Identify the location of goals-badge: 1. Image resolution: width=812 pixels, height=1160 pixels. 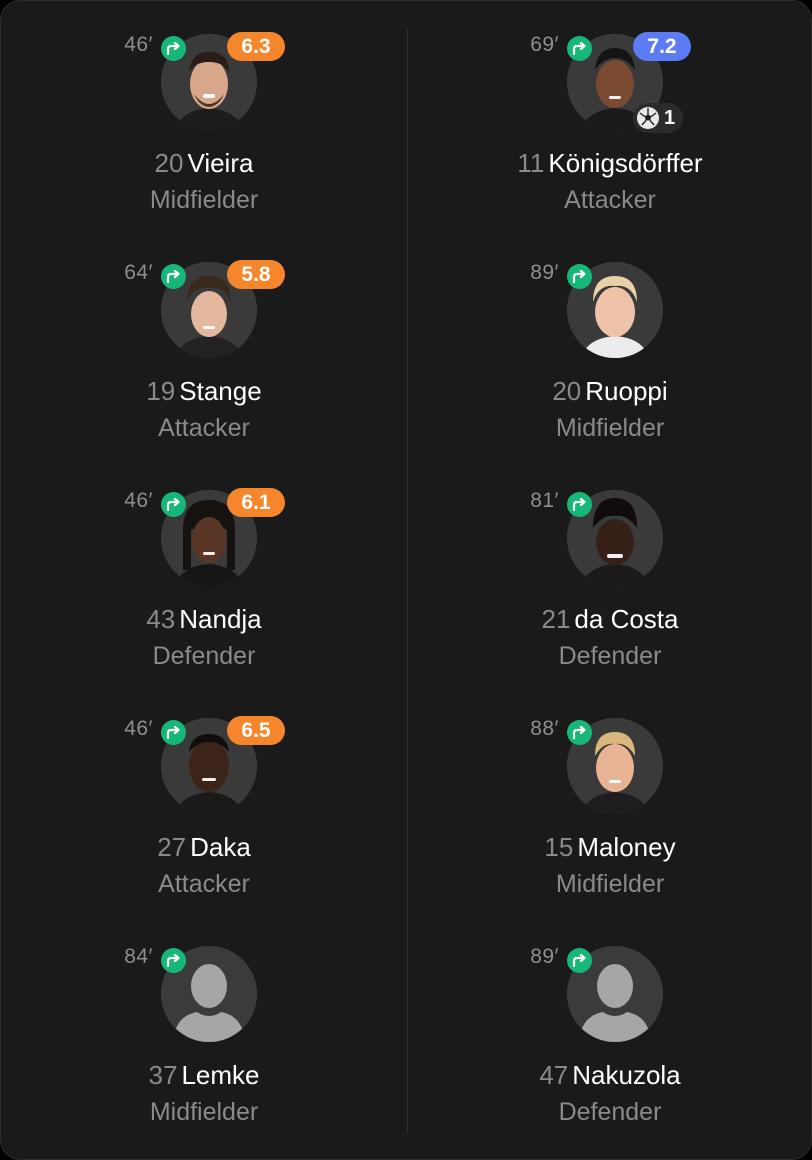
(658, 118).